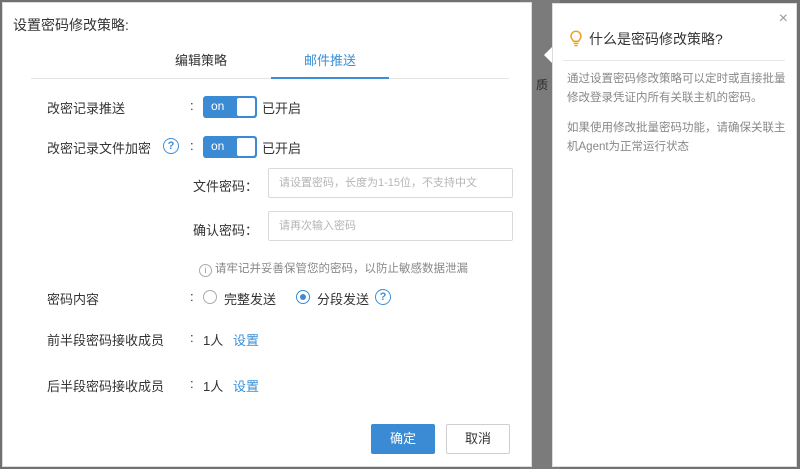  What do you see at coordinates (390, 226) in the screenshot?
I see `confirm-password-input` at bounding box center [390, 226].